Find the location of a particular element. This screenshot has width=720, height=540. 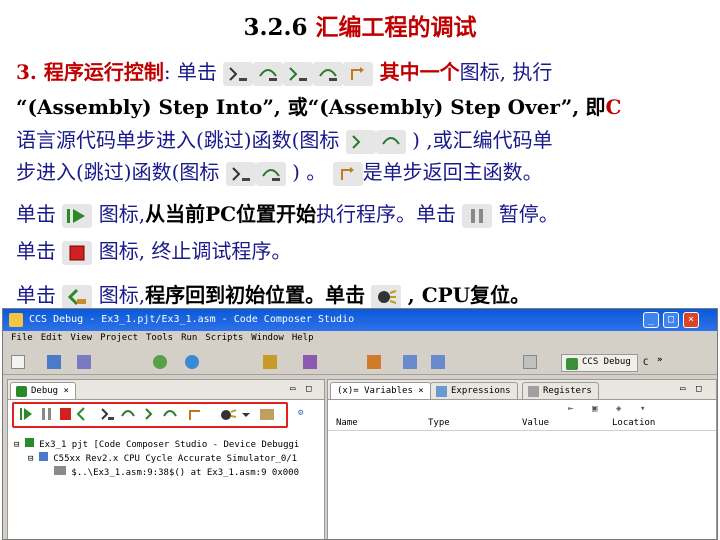

c-step-into-icon is located at coordinates (298, 73).